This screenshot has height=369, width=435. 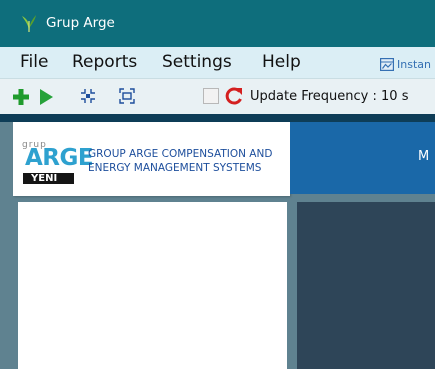 What do you see at coordinates (362, 158) in the screenshot?
I see `main-header: M` at bounding box center [362, 158].